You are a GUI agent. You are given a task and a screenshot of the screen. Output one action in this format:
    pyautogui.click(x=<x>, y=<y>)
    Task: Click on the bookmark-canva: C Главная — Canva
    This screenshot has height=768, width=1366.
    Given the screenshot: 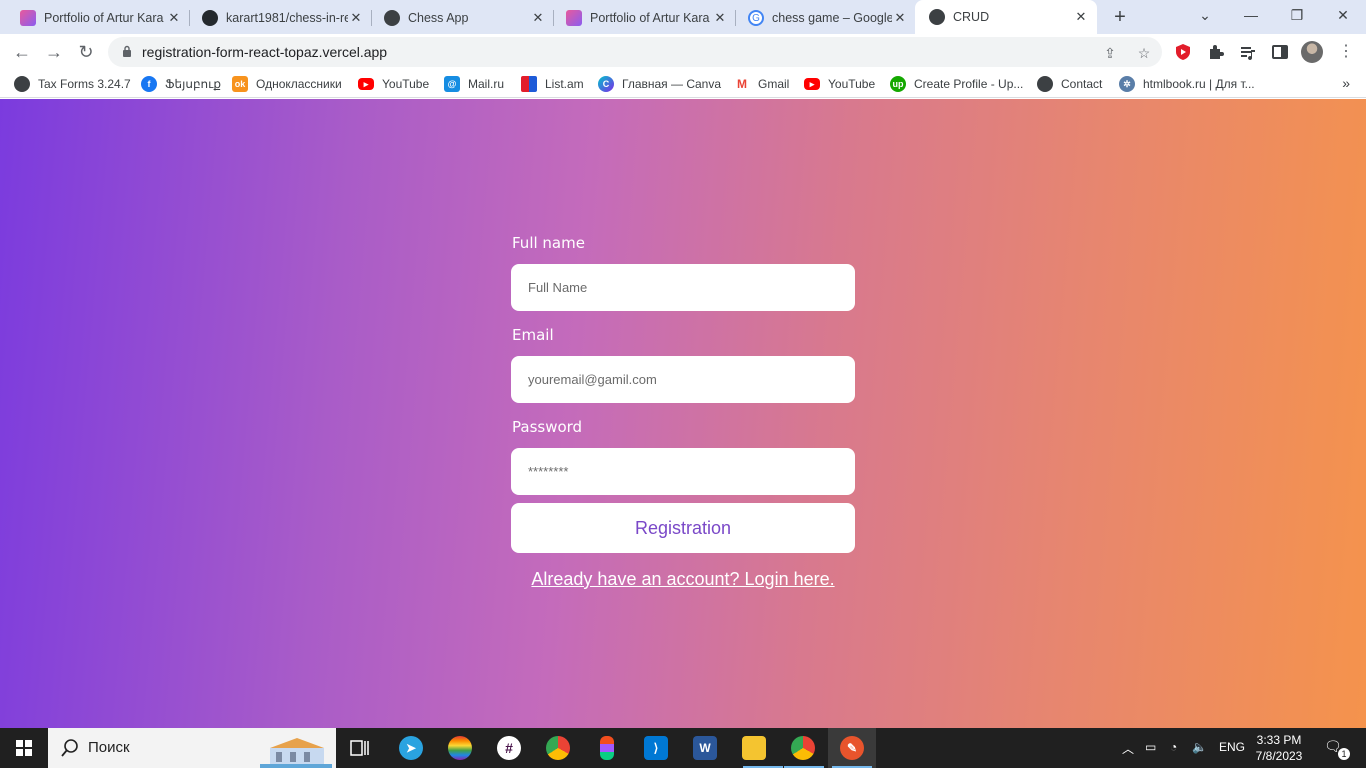 What is the action you would take?
    pyautogui.click(x=659, y=84)
    